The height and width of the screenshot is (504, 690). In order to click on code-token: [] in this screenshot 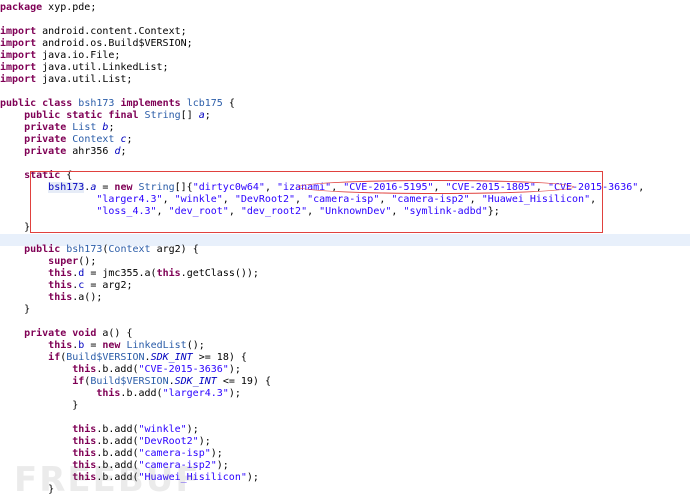, I will do `click(189, 115)`.